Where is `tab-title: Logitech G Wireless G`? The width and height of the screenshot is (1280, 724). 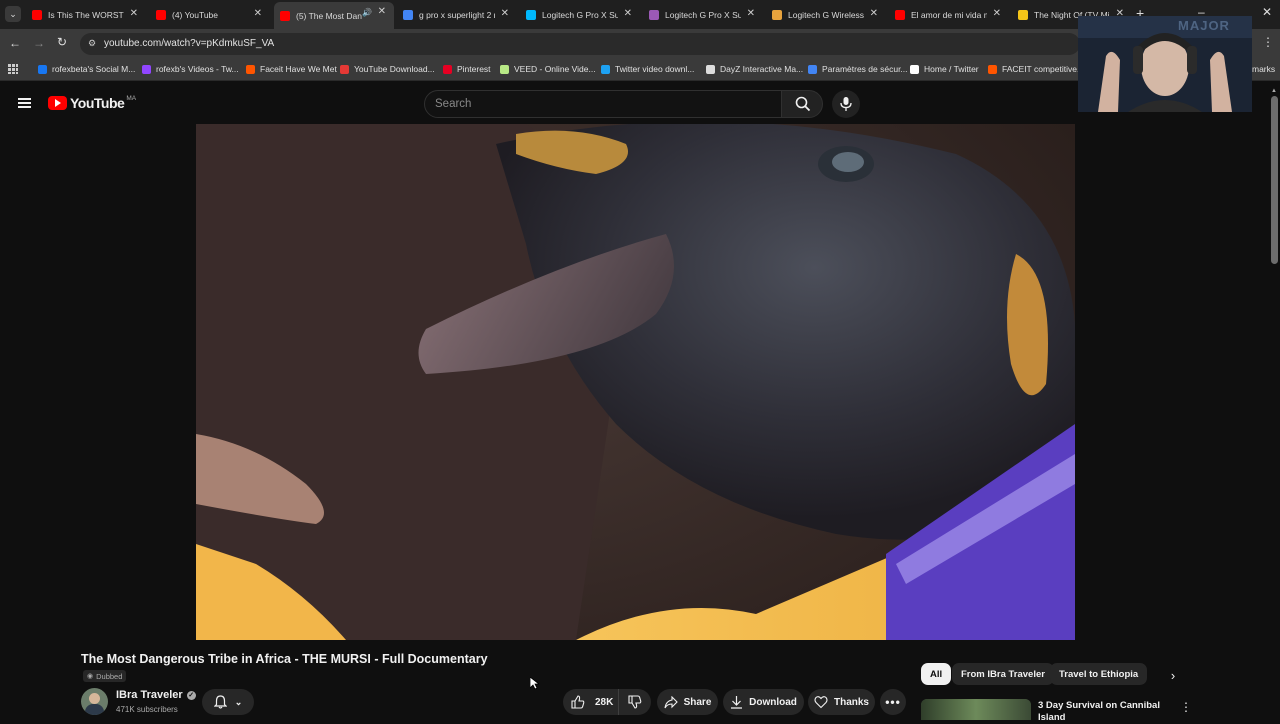 tab-title: Logitech G Wireless G is located at coordinates (826, 15).